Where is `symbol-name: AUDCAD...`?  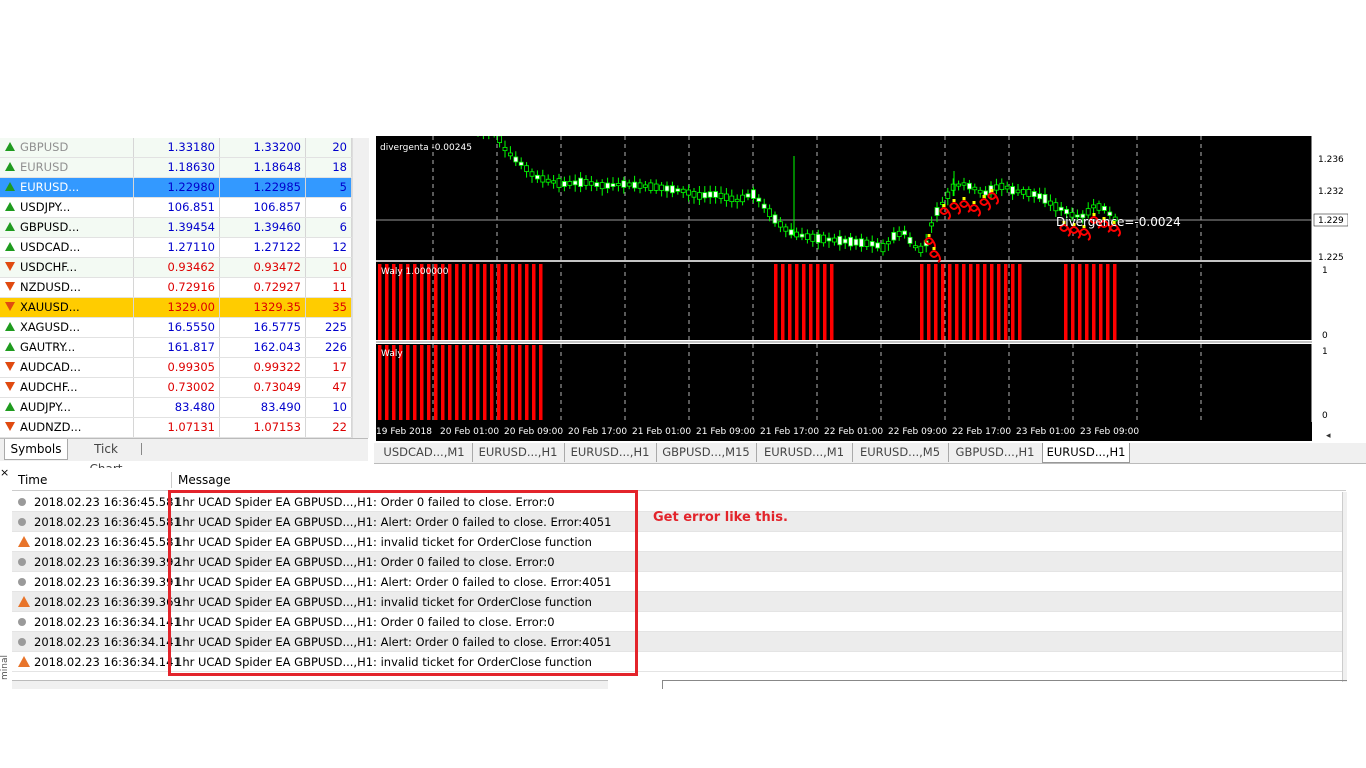 symbol-name: AUDCAD... is located at coordinates (67, 367).